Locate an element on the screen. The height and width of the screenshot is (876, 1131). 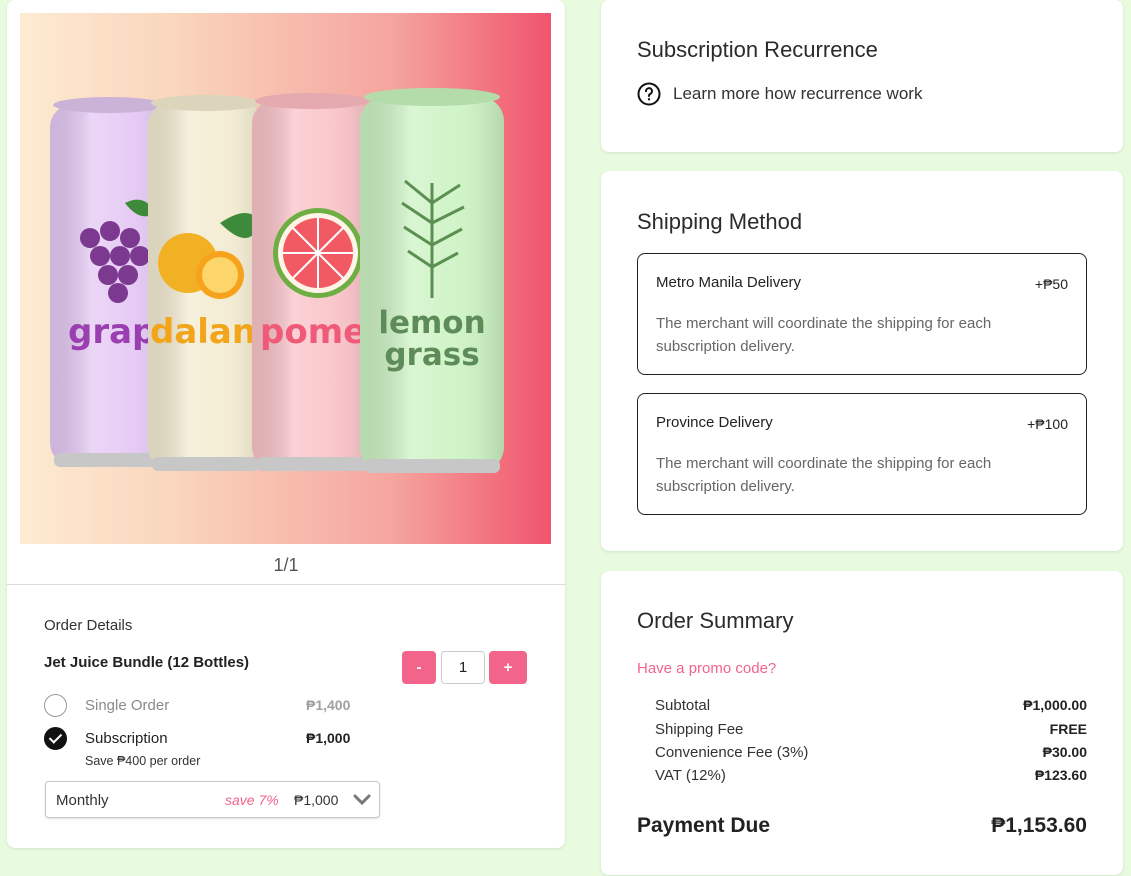
lemongrass-can: lemon grass is located at coordinates (432, 280).